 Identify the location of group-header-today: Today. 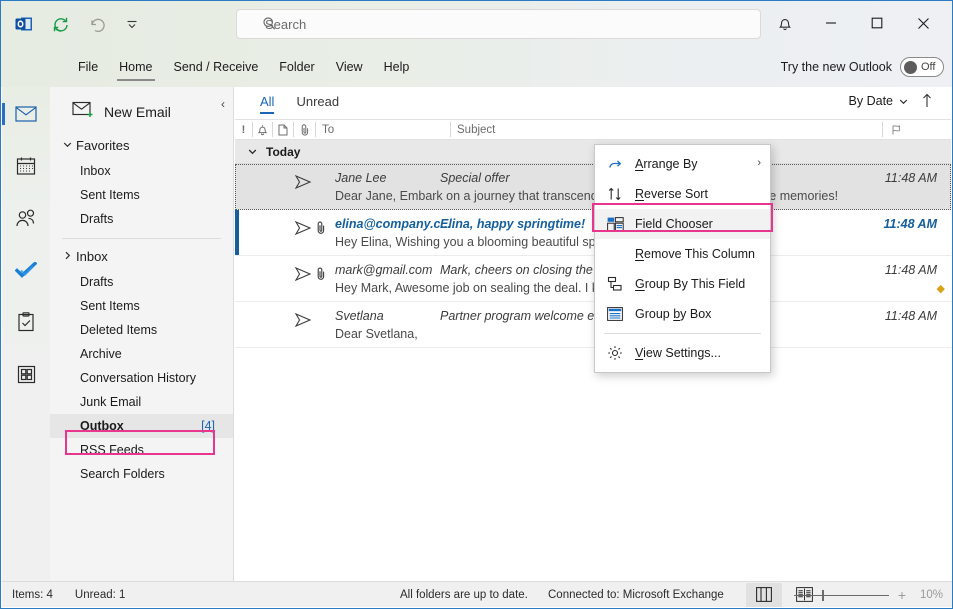
(593, 152).